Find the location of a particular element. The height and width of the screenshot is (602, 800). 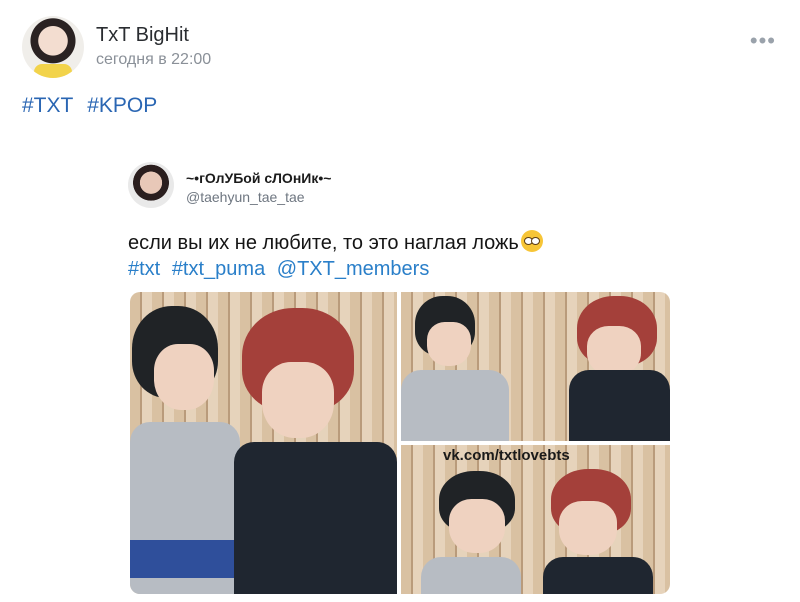

photo-top-right is located at coordinates (535, 366).